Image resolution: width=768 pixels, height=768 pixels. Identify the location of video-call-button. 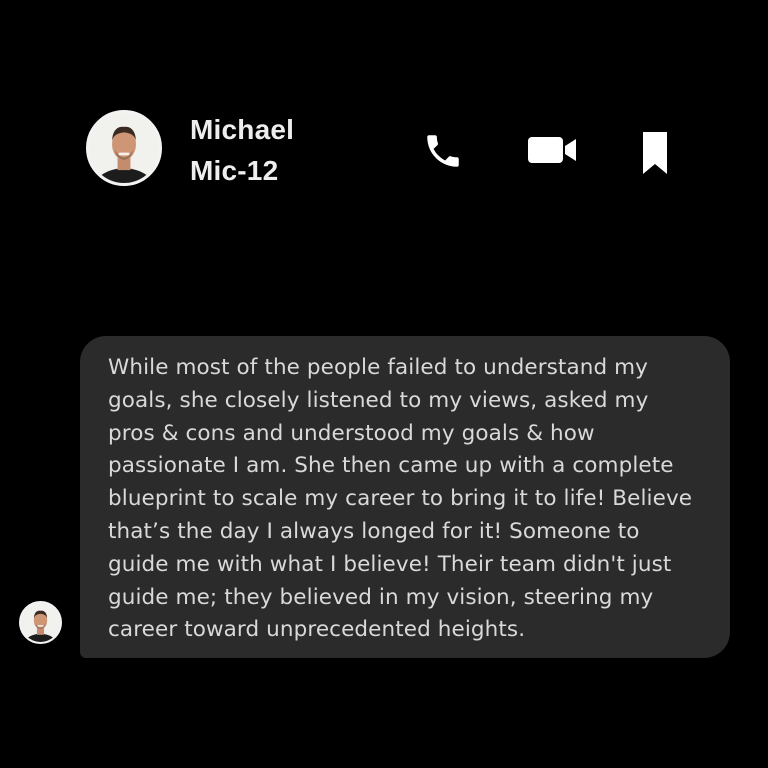
(552, 150).